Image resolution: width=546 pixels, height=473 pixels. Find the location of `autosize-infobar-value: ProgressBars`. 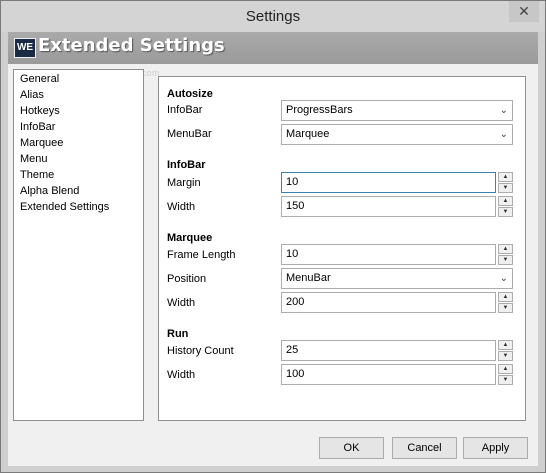

autosize-infobar-value: ProgressBars is located at coordinates (319, 110).